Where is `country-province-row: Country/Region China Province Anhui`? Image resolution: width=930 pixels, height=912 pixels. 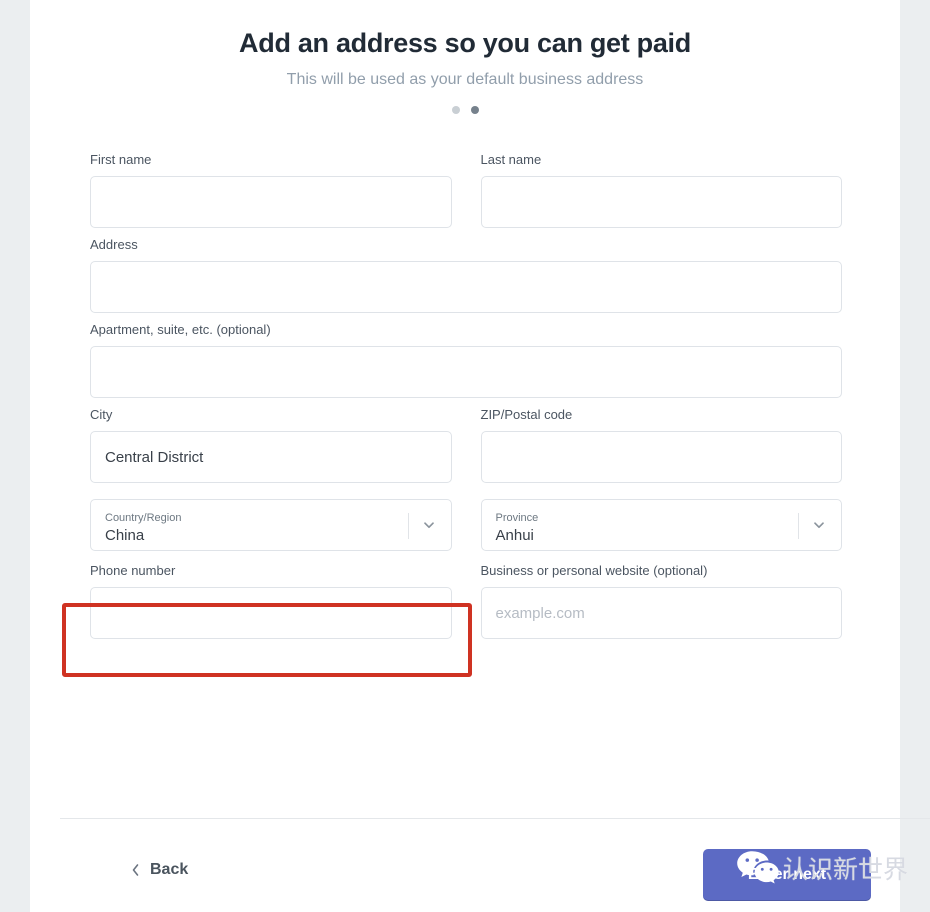
country-province-row: Country/Region China Province Anhui is located at coordinates (466, 525).